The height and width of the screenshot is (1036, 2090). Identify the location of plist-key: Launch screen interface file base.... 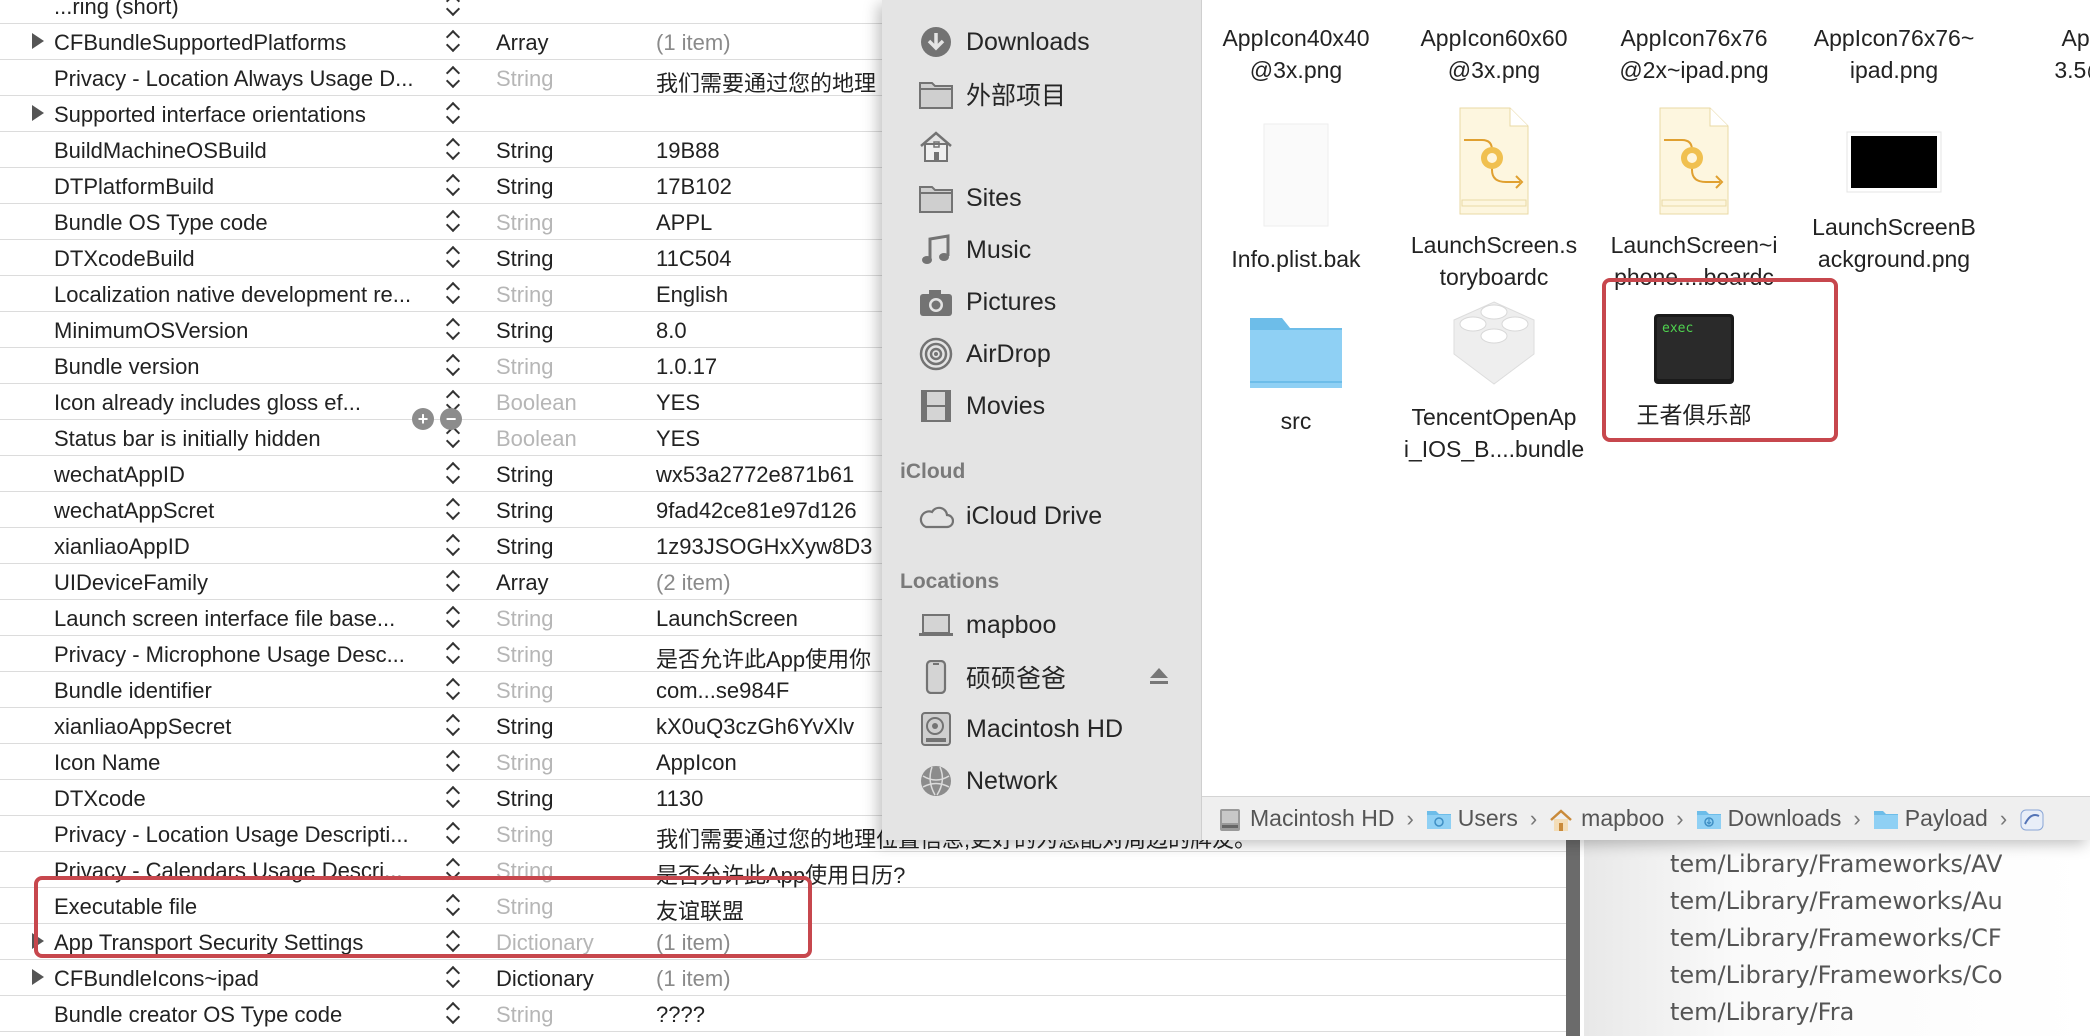
(224, 619).